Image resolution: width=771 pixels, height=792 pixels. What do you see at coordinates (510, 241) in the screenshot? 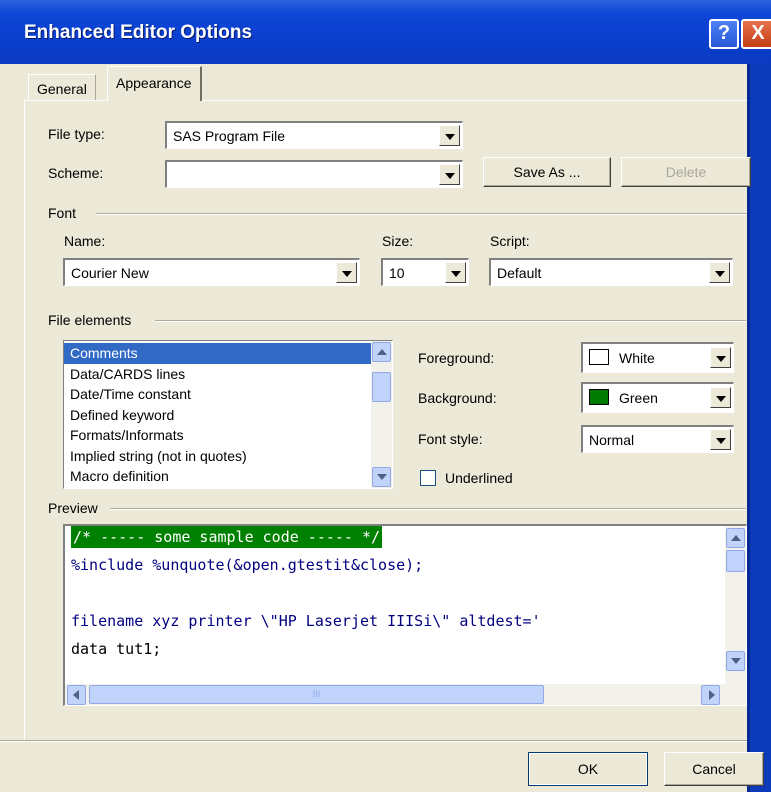
I see `font-script-label: Script:` at bounding box center [510, 241].